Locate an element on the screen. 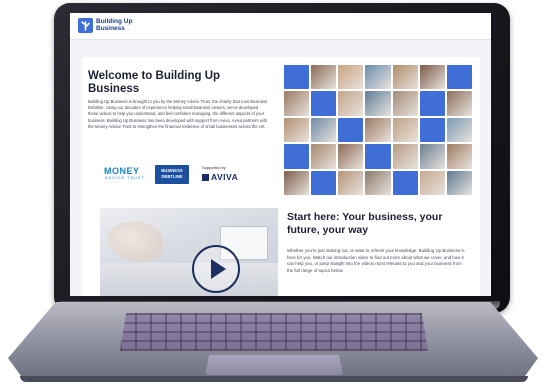 Image resolution: width=549 pixels, height=387 pixels. intro-video is located at coordinates (189, 252).